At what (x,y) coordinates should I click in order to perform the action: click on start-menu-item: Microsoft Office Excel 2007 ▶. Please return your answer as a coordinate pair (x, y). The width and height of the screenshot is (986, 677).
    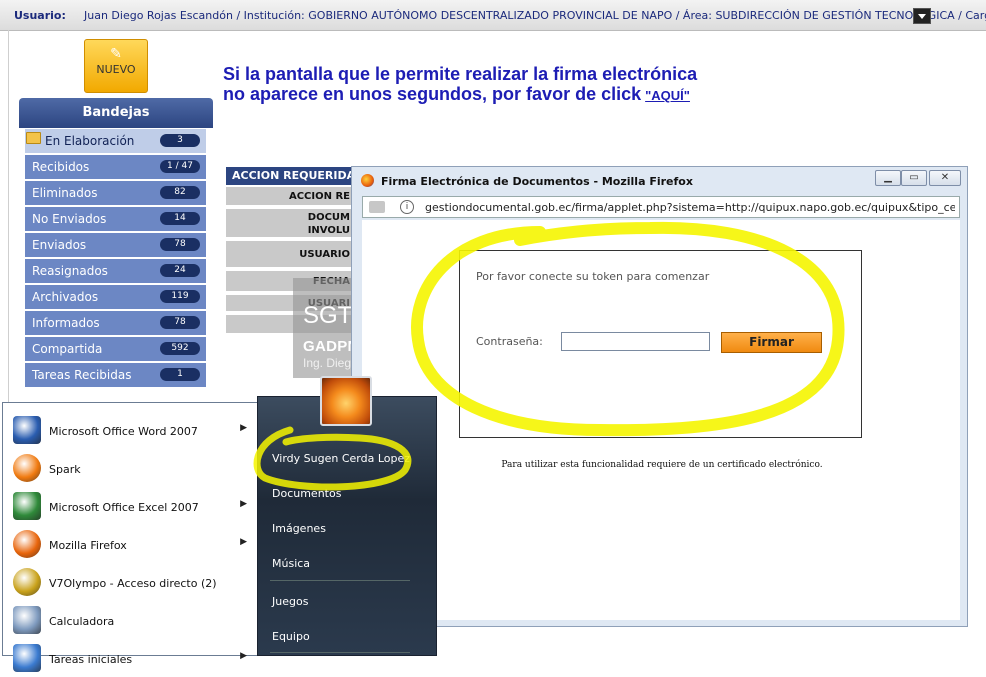
    Looking at the image, I should click on (132, 506).